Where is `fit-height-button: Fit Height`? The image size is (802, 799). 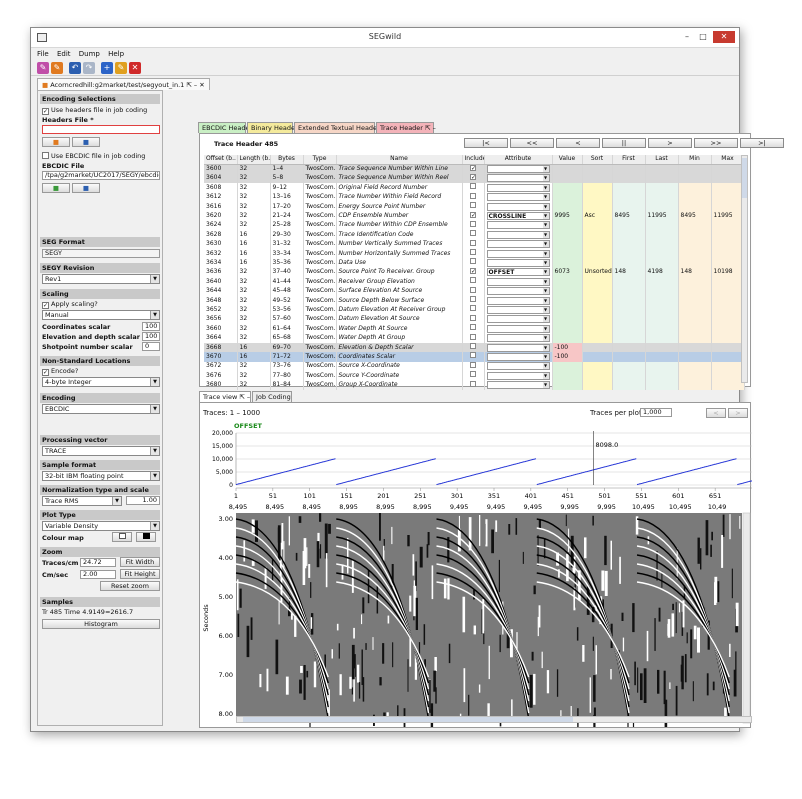
fit-height-button: Fit Height is located at coordinates (140, 574).